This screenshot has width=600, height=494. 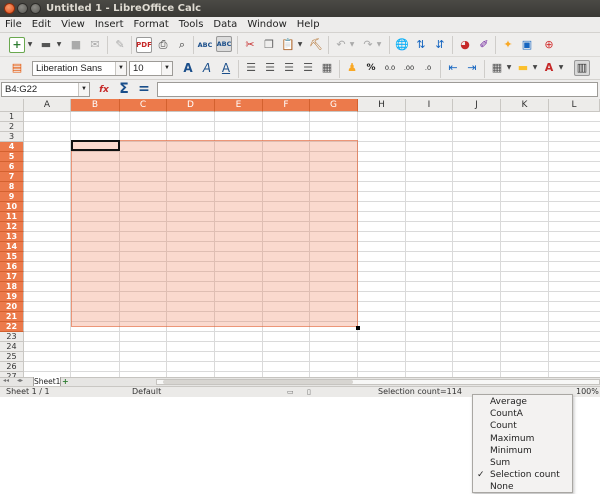 What do you see at coordinates (509, 68) in the screenshot?
I see `borders-dropdown-icon: ▼` at bounding box center [509, 68].